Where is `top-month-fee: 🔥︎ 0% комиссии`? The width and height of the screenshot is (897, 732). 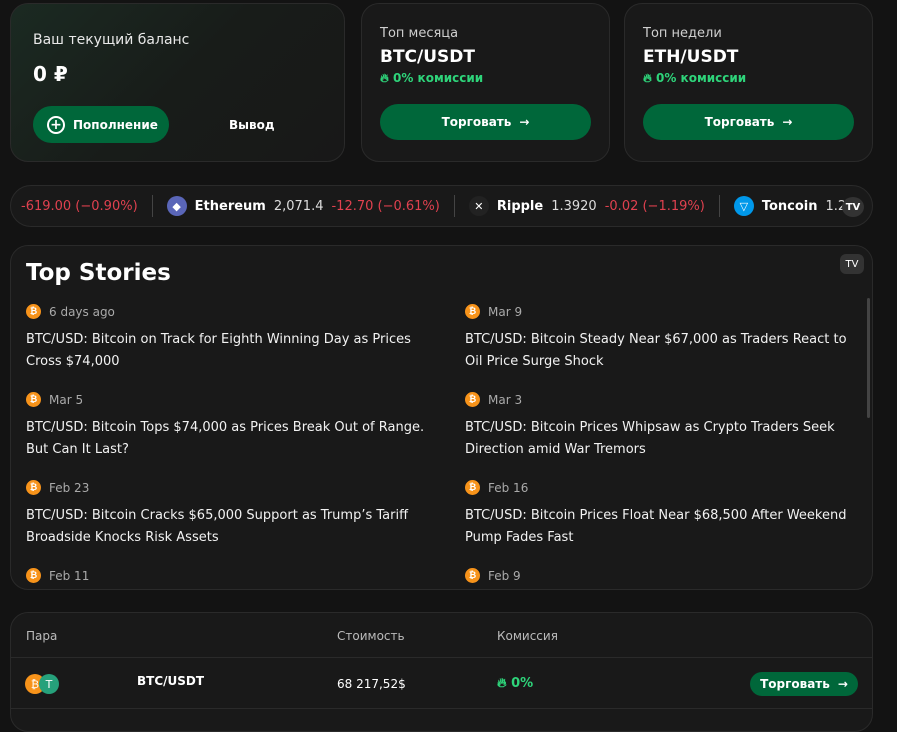 top-month-fee: 🔥︎ 0% комиссии is located at coordinates (432, 78).